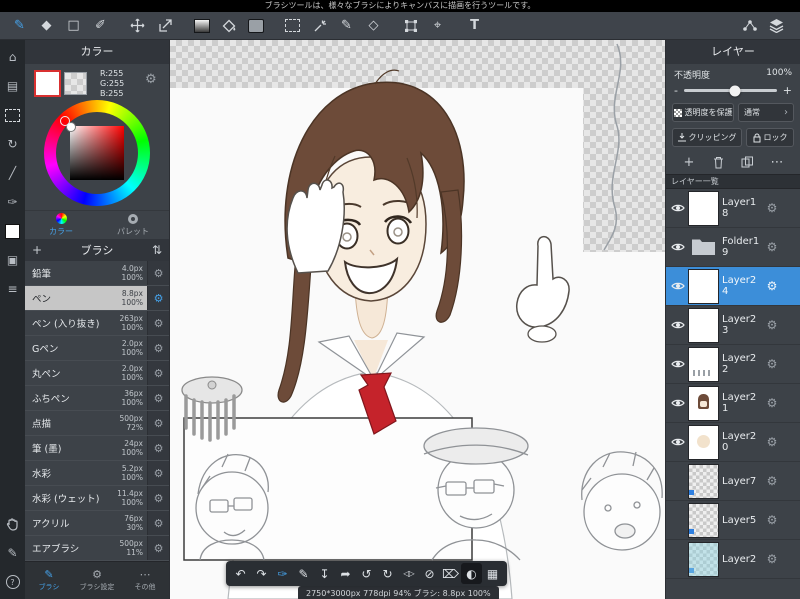 The image size is (800, 599). I want to click on brush-item: 鉛筆 4.0px 100% ⚙, so click(97, 273).